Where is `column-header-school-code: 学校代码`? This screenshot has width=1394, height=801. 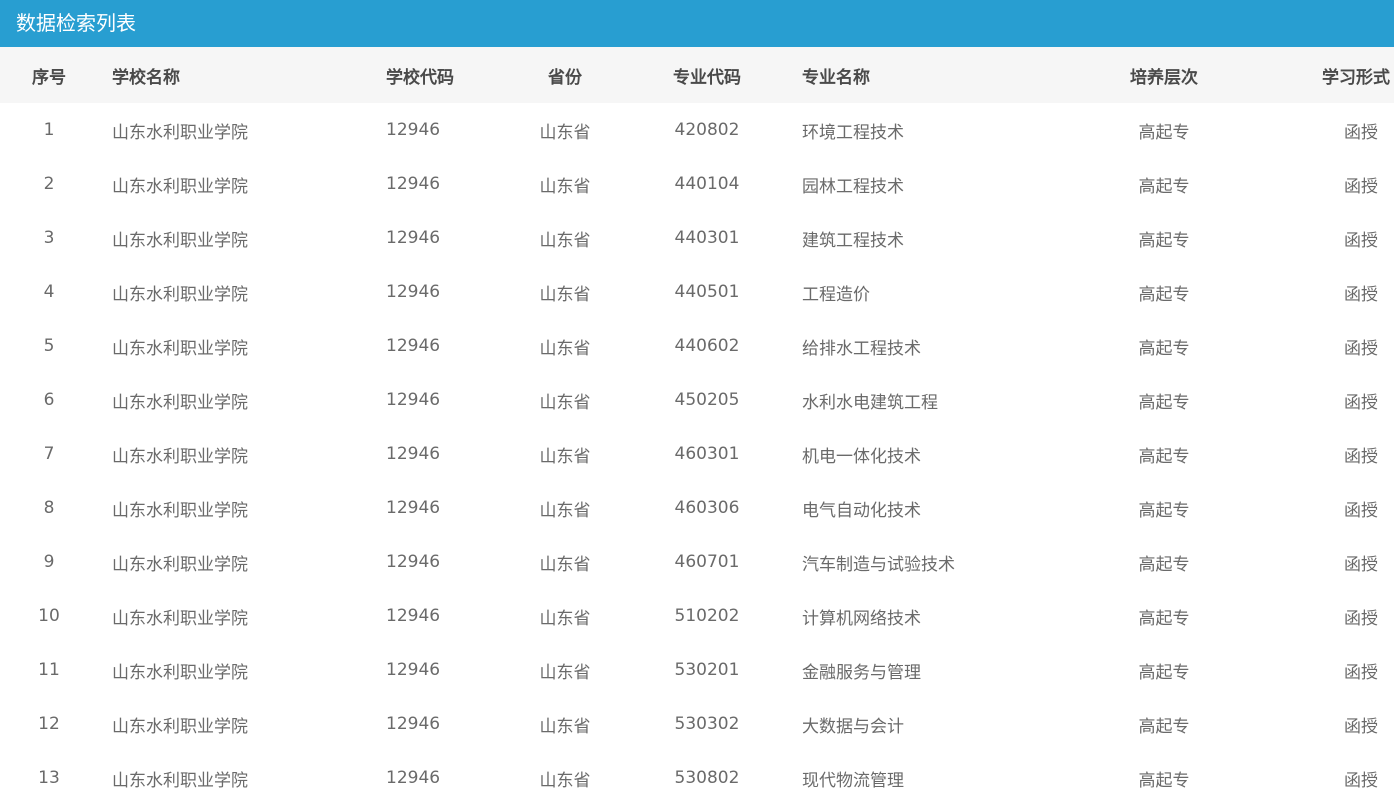
column-header-school-code: 学校代码 is located at coordinates (420, 77).